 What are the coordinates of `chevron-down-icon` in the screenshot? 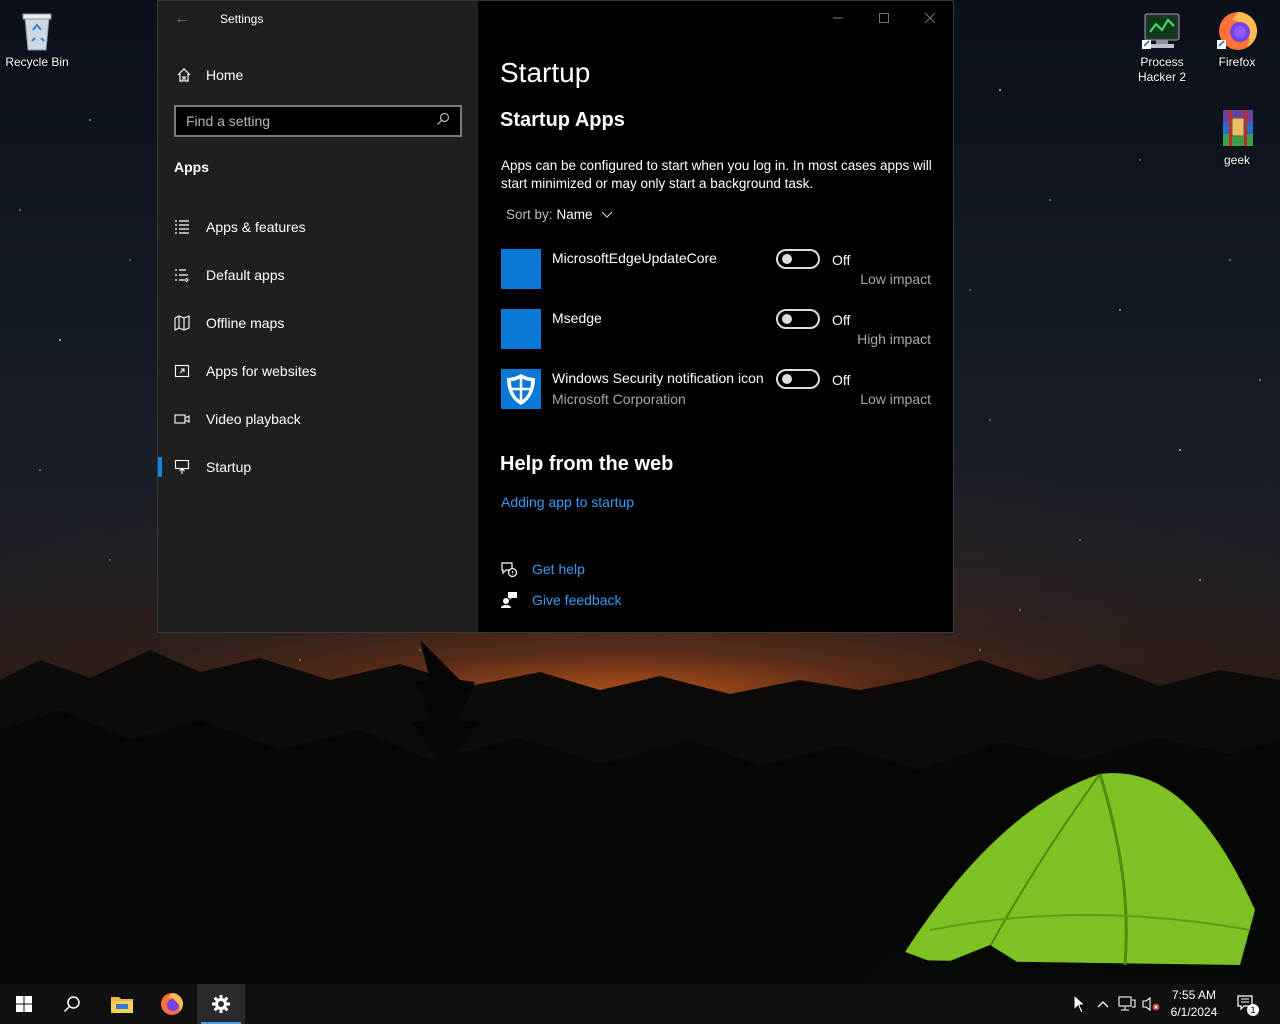 It's located at (607, 214).